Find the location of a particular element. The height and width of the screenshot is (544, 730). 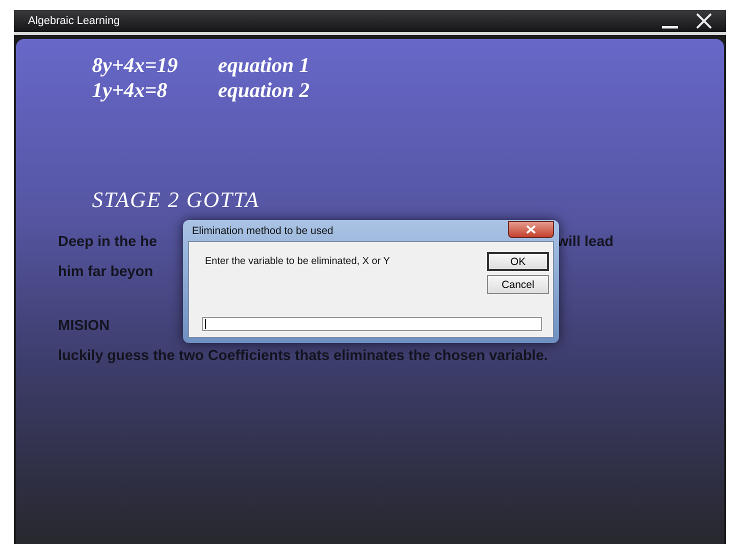

equation-label: equation 2 is located at coordinates (264, 90).